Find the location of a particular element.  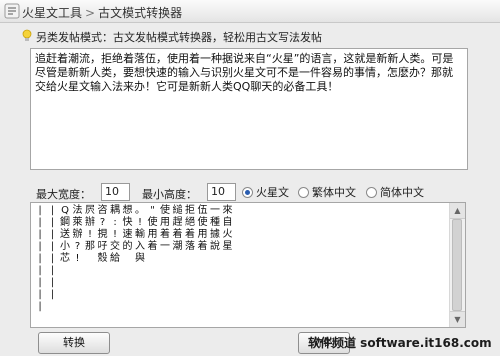

output-column: " 使用着 is located at coordinates (152, 228).